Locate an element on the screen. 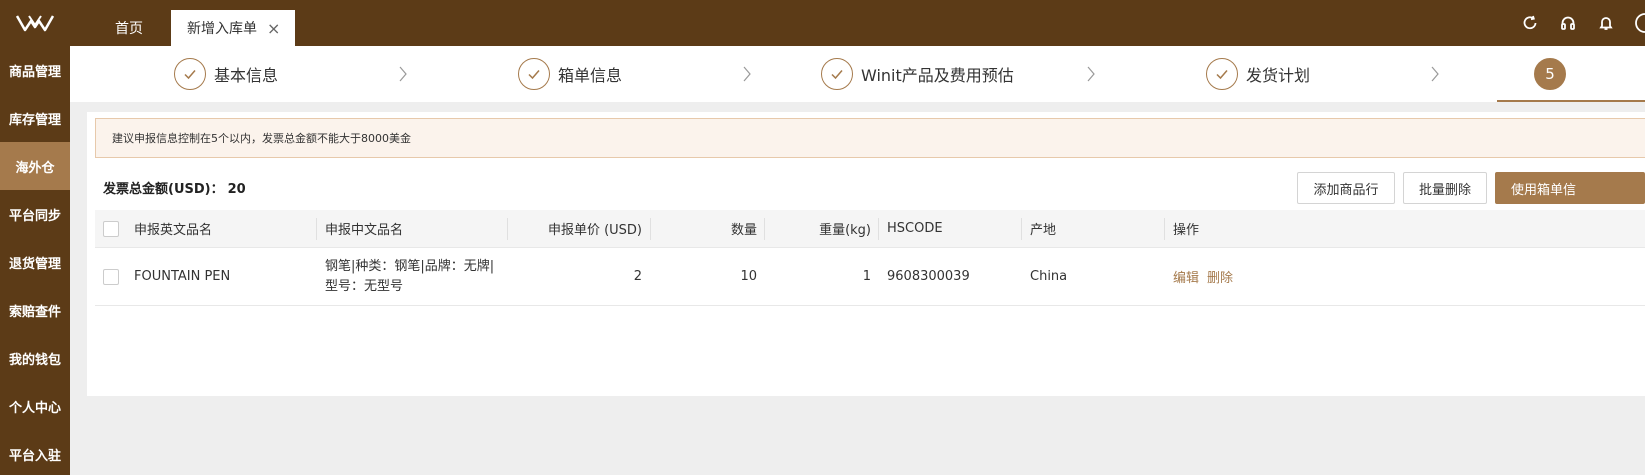 The image size is (1645, 475). use-packing-info-button: 使用箱单信 is located at coordinates (1570, 188).